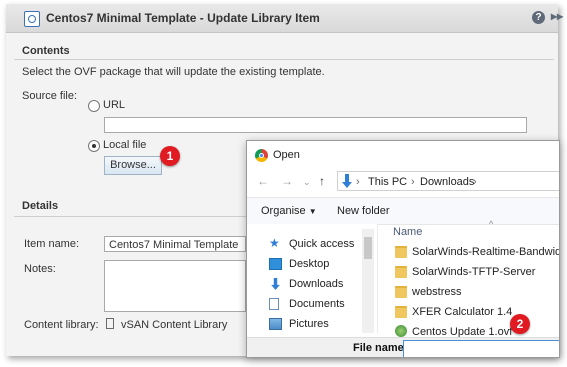 The width and height of the screenshot is (567, 367). I want to click on file-name: webstress, so click(437, 292).